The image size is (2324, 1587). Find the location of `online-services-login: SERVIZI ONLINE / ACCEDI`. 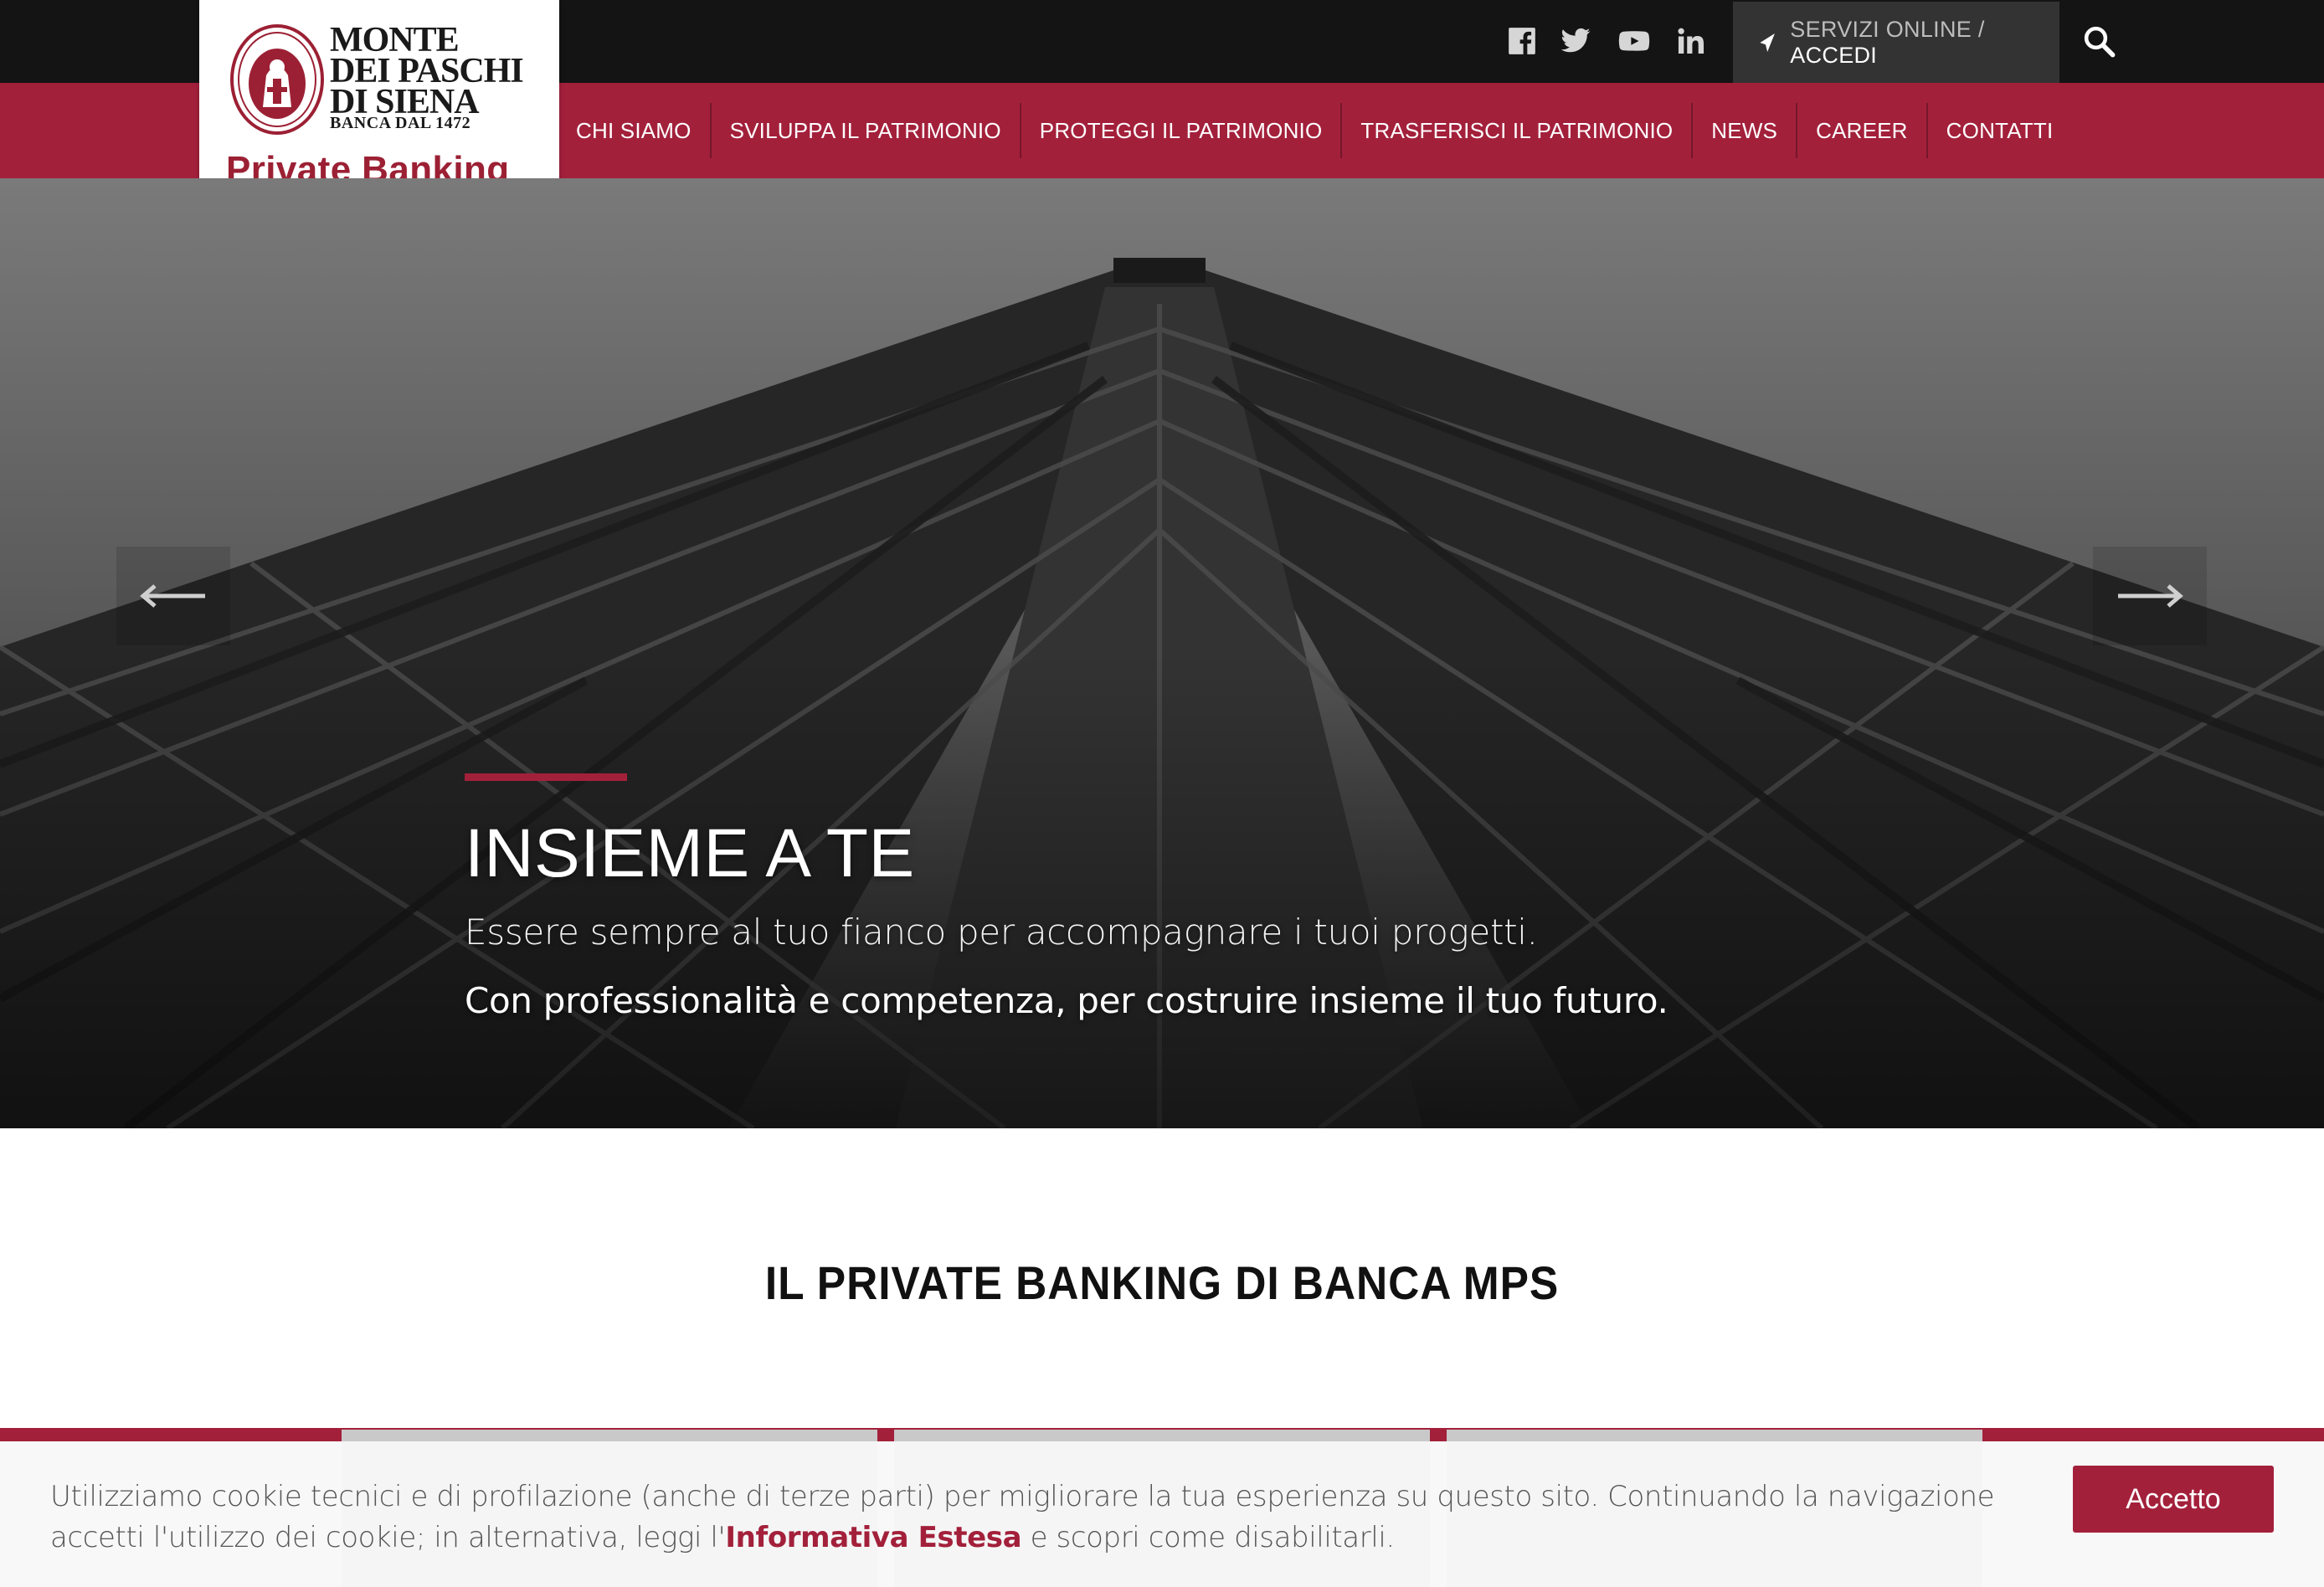

online-services-login: SERVIZI ONLINE / ACCEDI is located at coordinates (1896, 42).